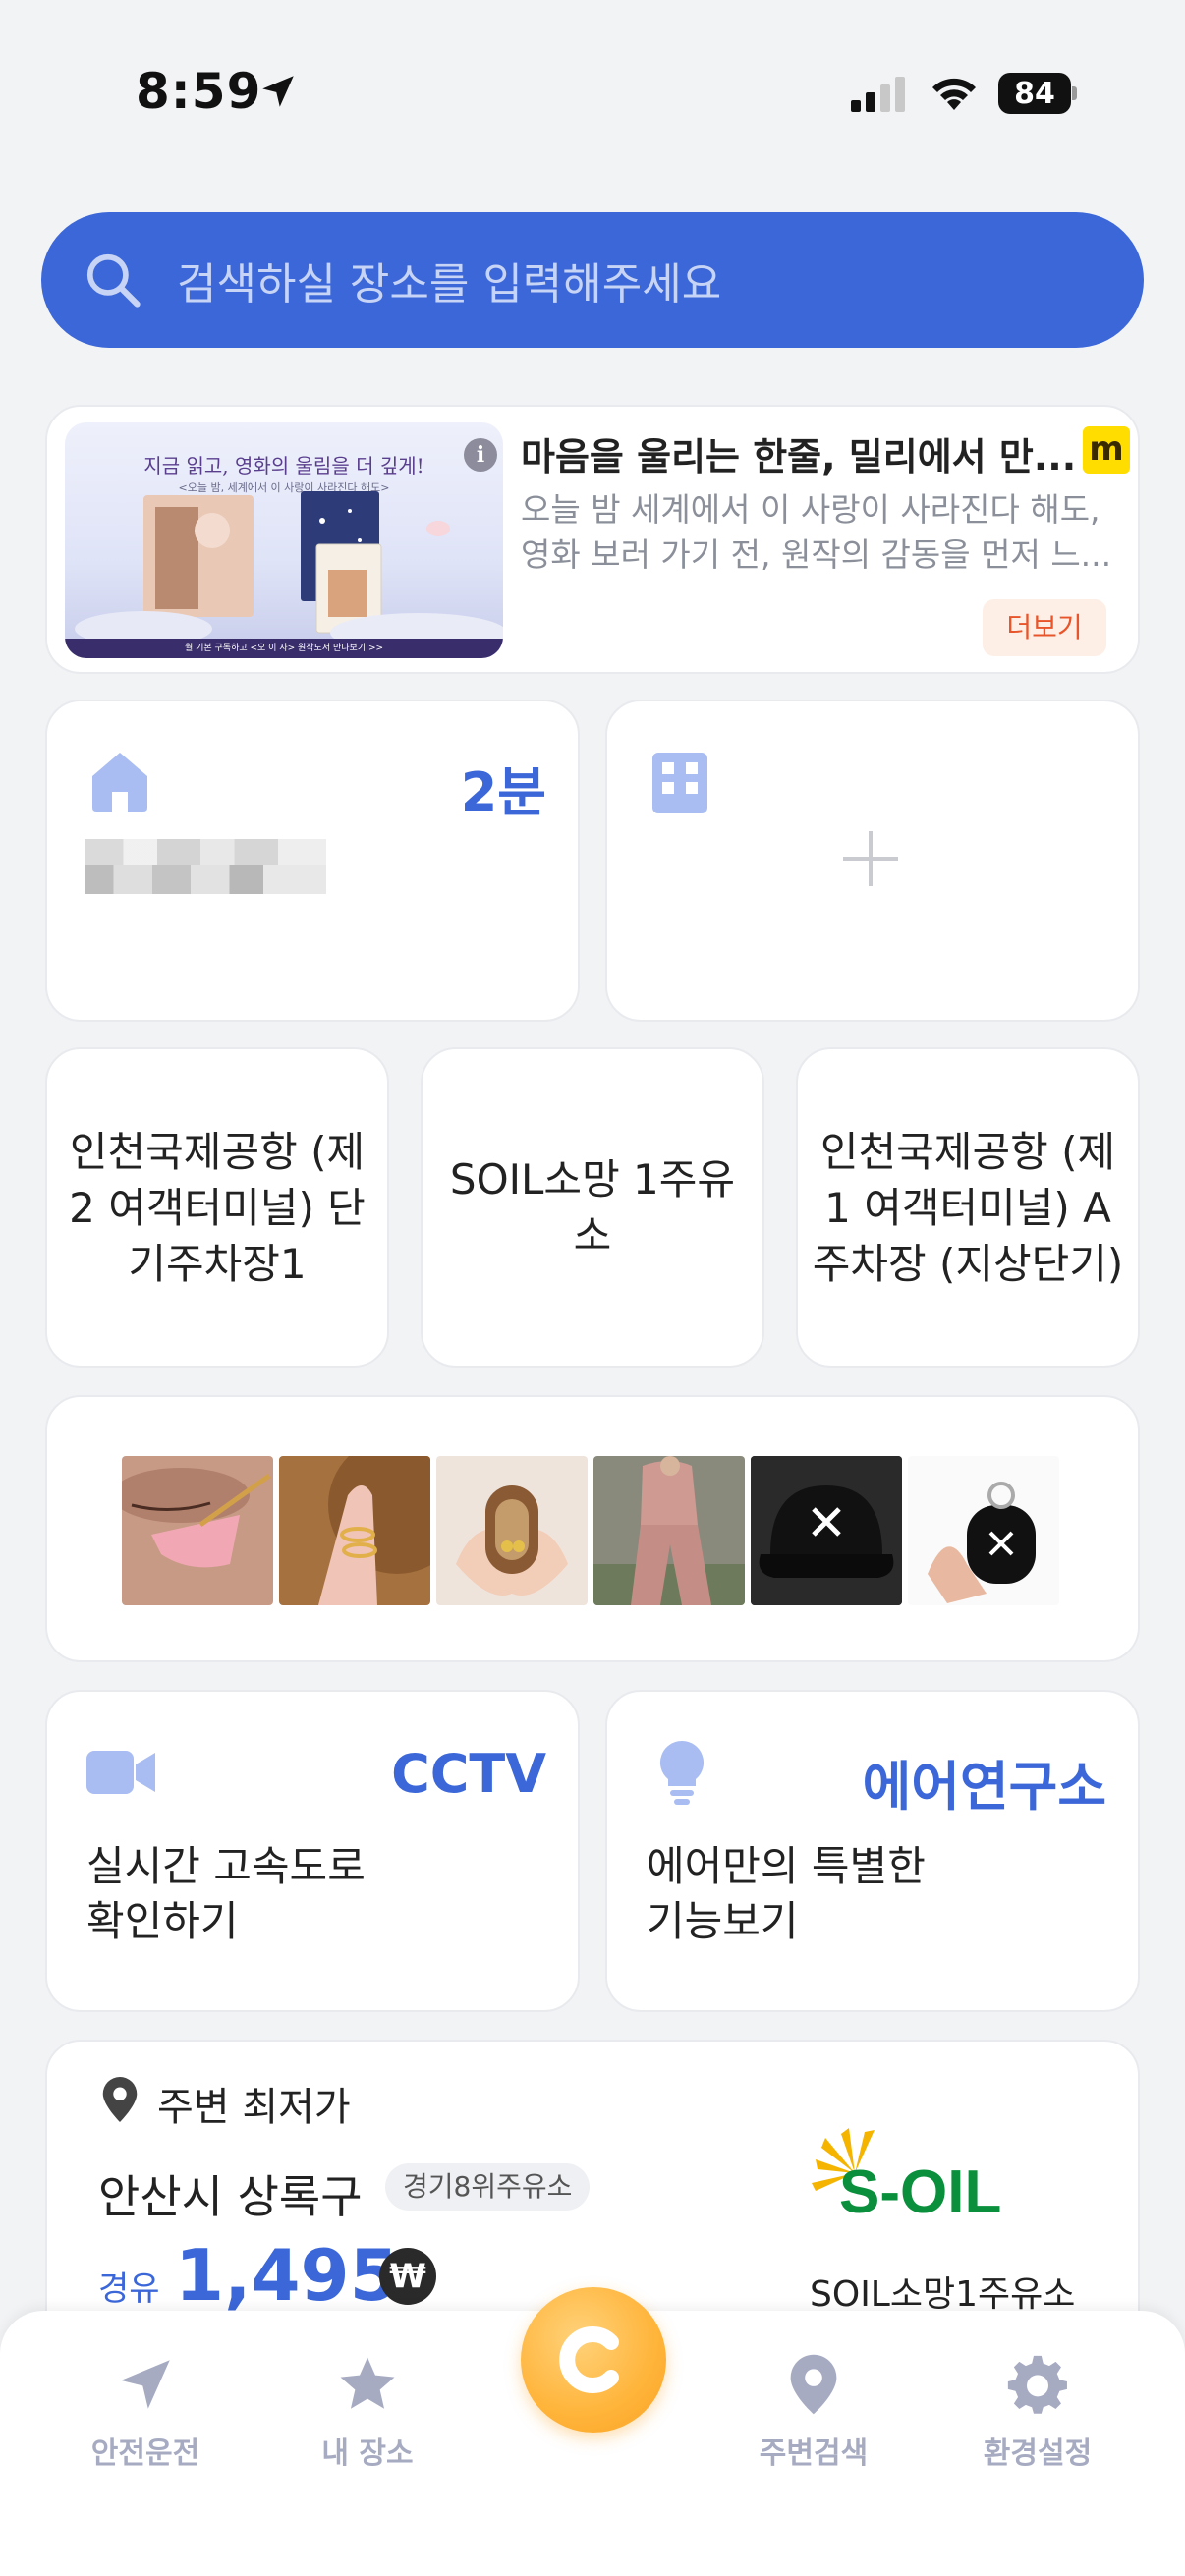  I want to click on ad-more-button: 더보기, so click(1045, 627).